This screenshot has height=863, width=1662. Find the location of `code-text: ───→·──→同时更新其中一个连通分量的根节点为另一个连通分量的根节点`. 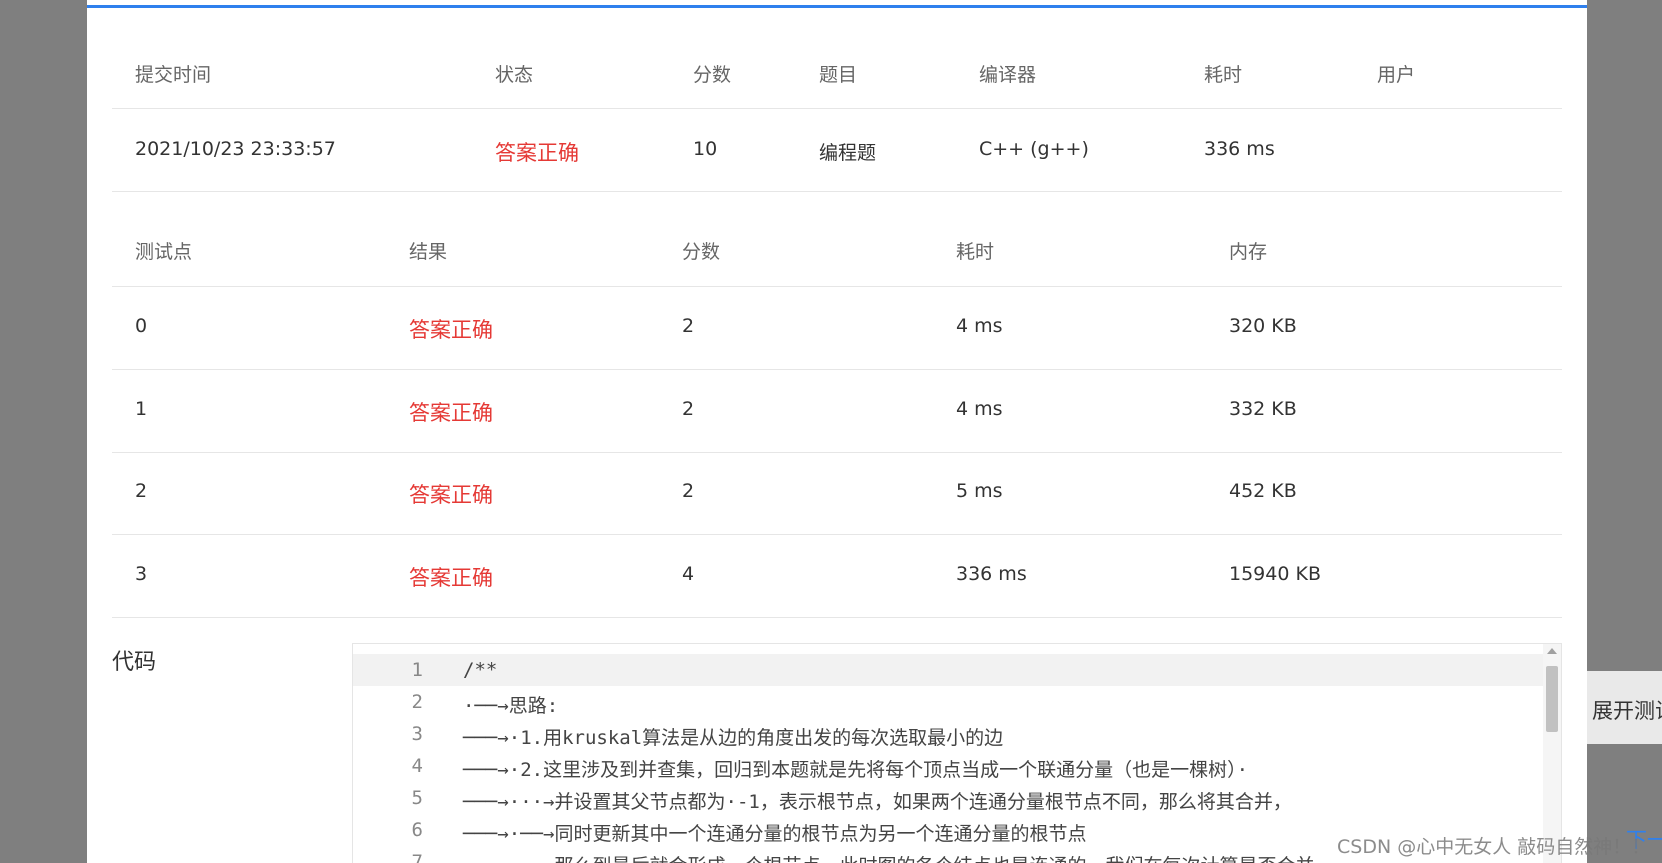

code-text: ───→·──→同时更新其中一个连通分量的根节点为另一个连通分量的根节点 is located at coordinates (775, 834).